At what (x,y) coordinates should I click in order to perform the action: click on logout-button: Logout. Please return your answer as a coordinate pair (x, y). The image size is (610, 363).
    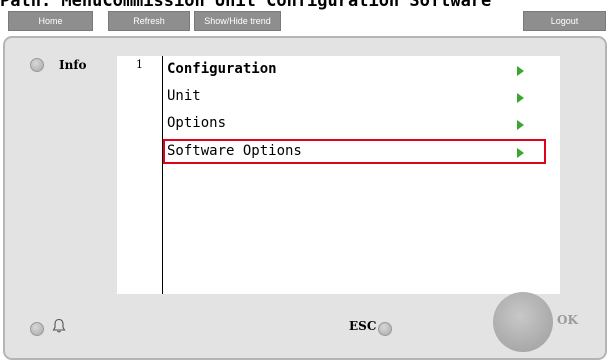
    Looking at the image, I should click on (564, 21).